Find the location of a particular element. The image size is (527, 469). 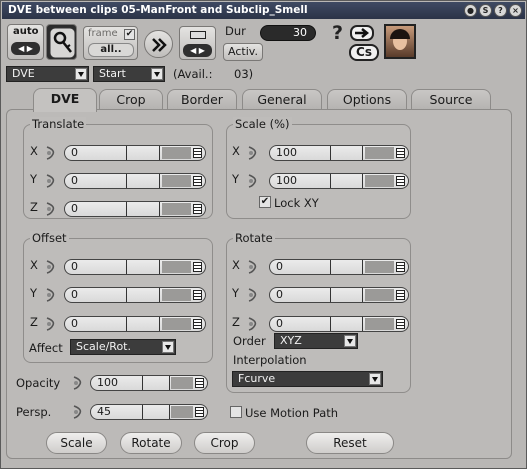

offset-z-value: 0 is located at coordinates (74, 323).